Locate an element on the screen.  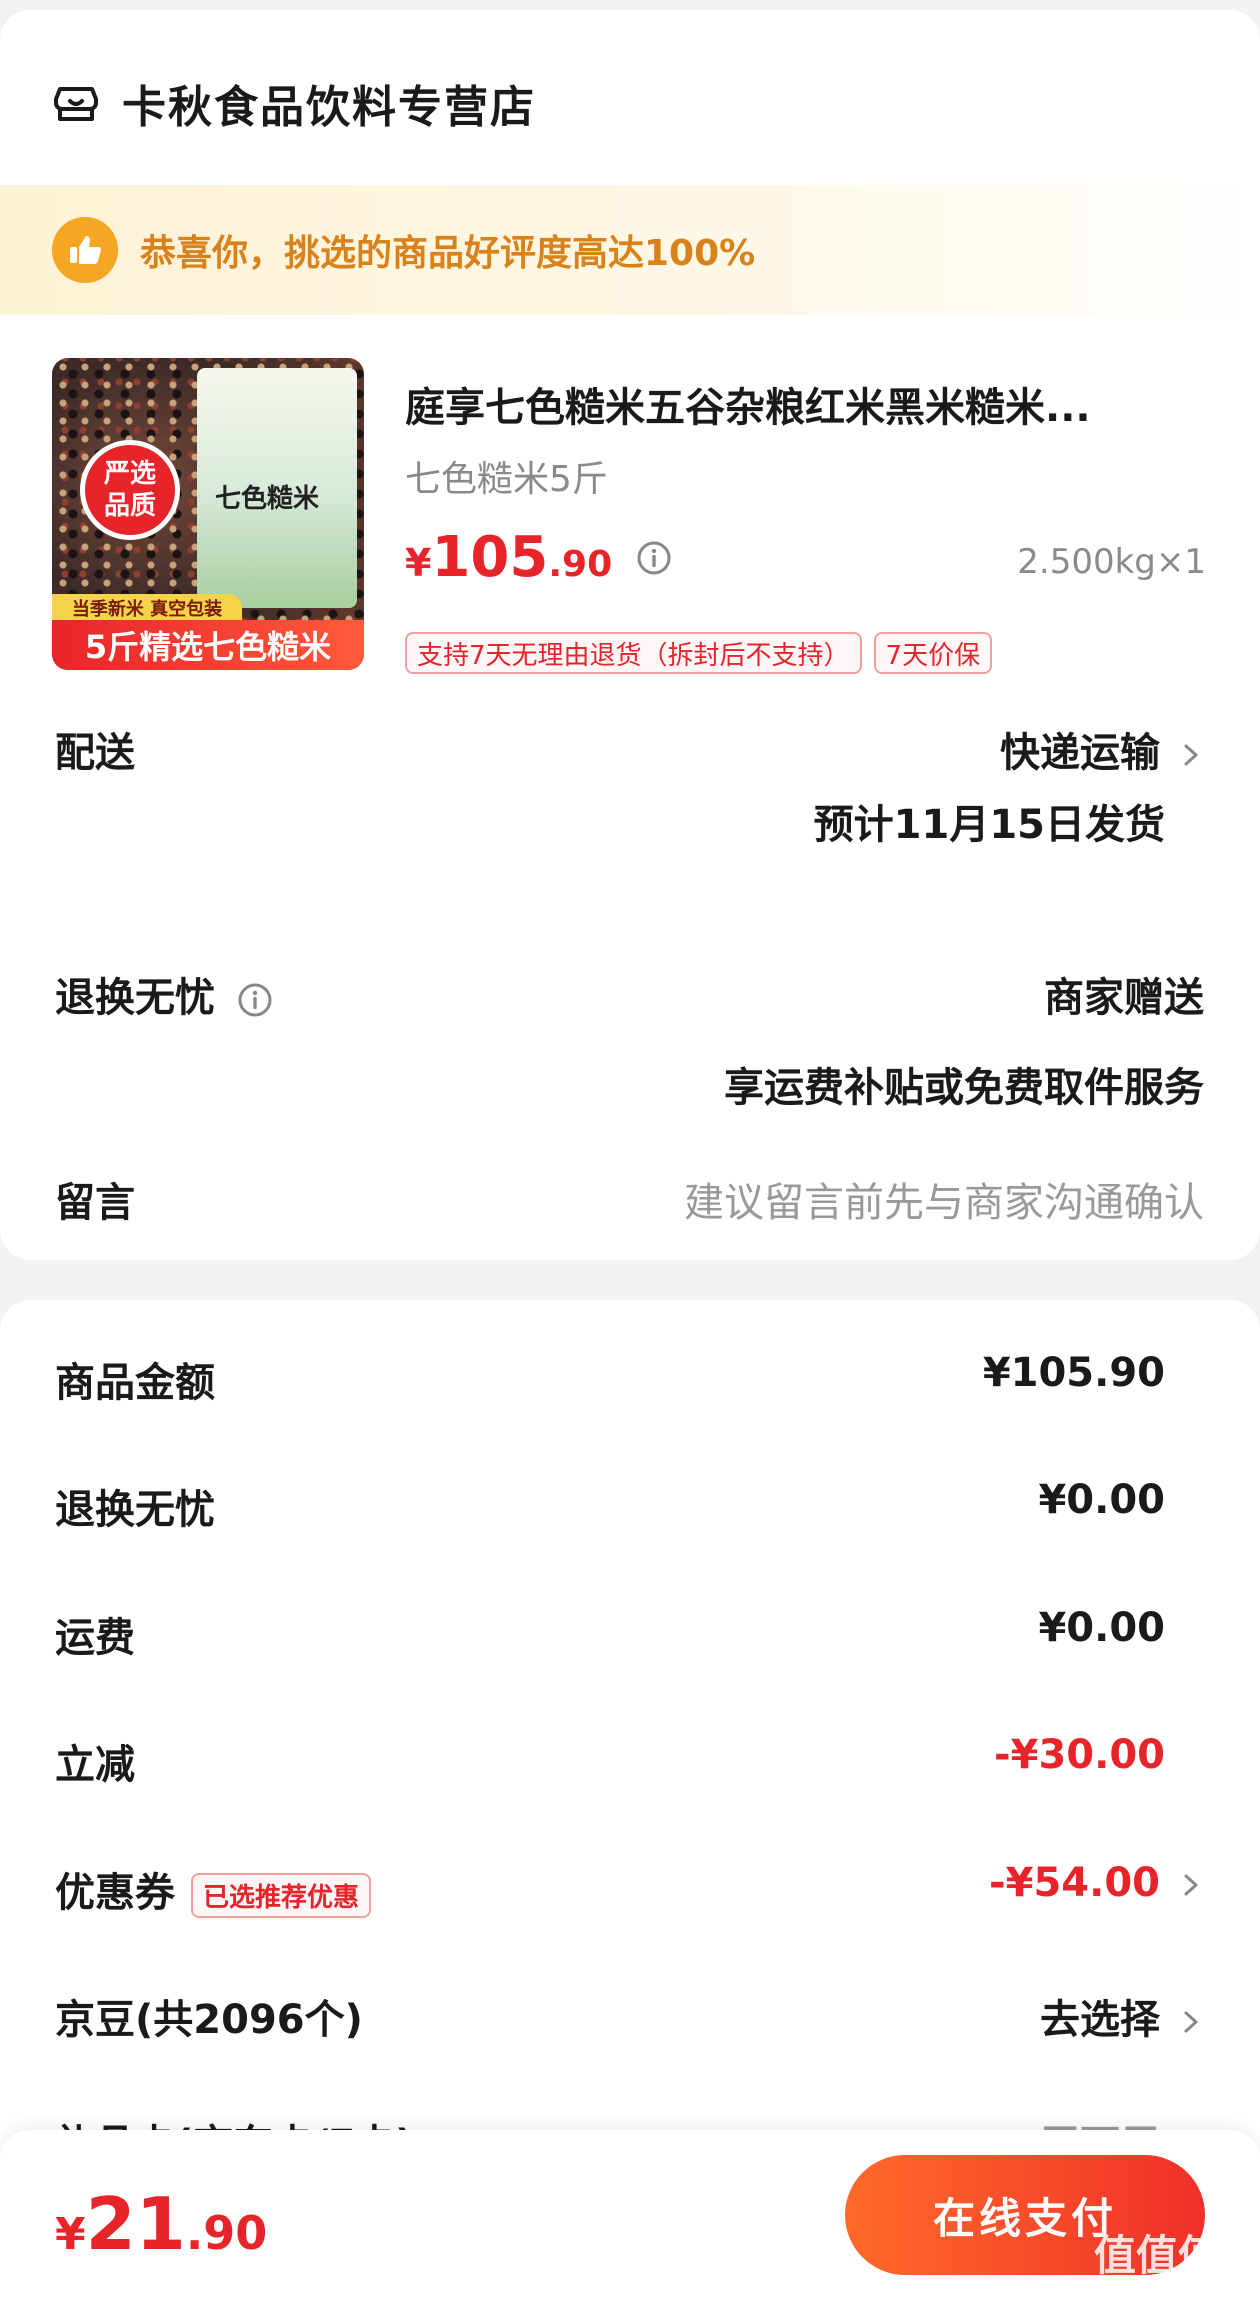
message-label: 留言 is located at coordinates (95, 1203).